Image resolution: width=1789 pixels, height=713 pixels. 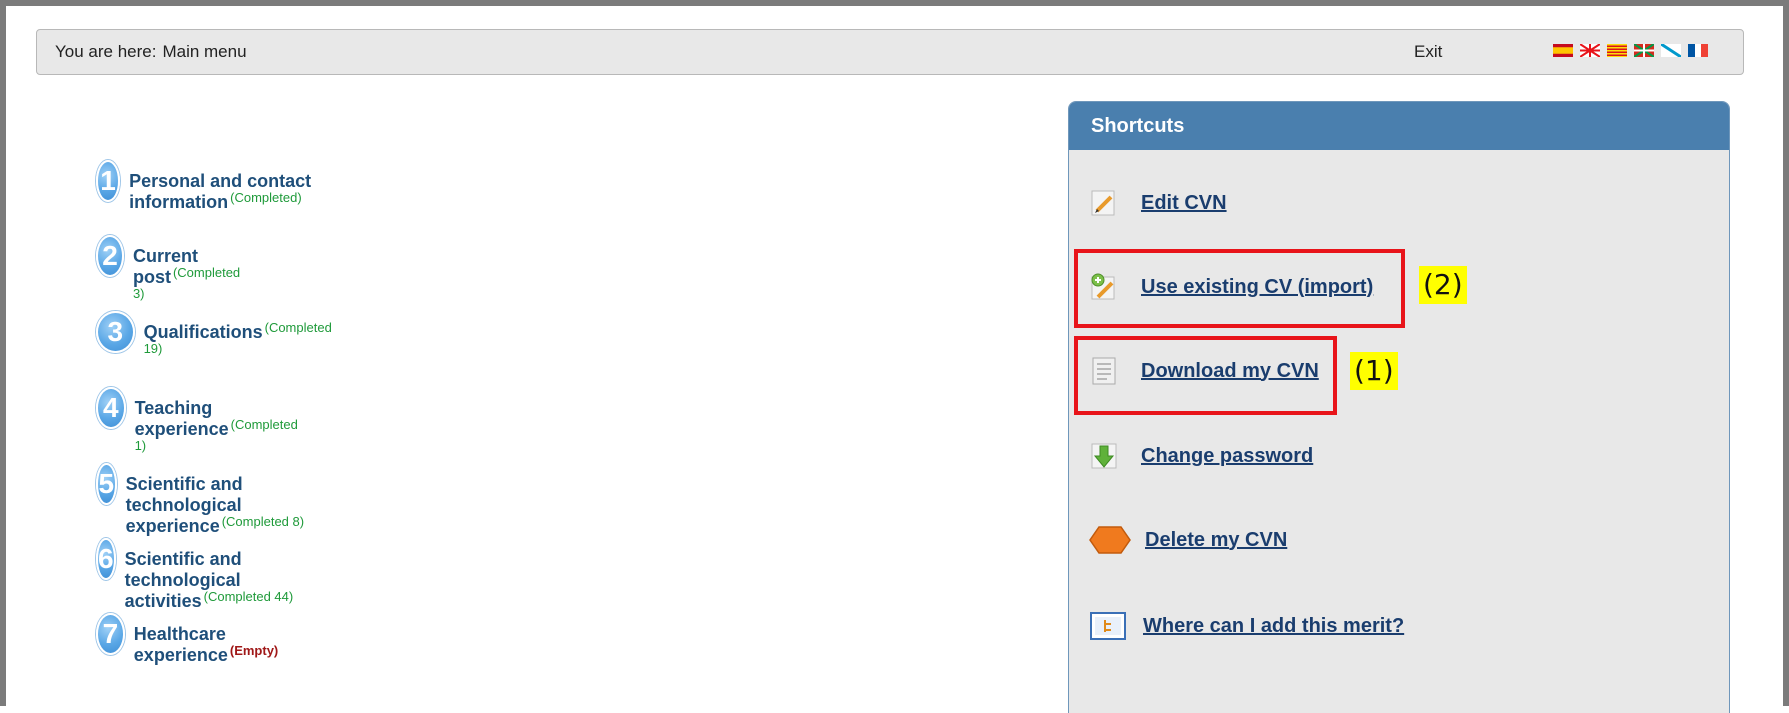 I want to click on exit-link: Exit, so click(x=1428, y=52).